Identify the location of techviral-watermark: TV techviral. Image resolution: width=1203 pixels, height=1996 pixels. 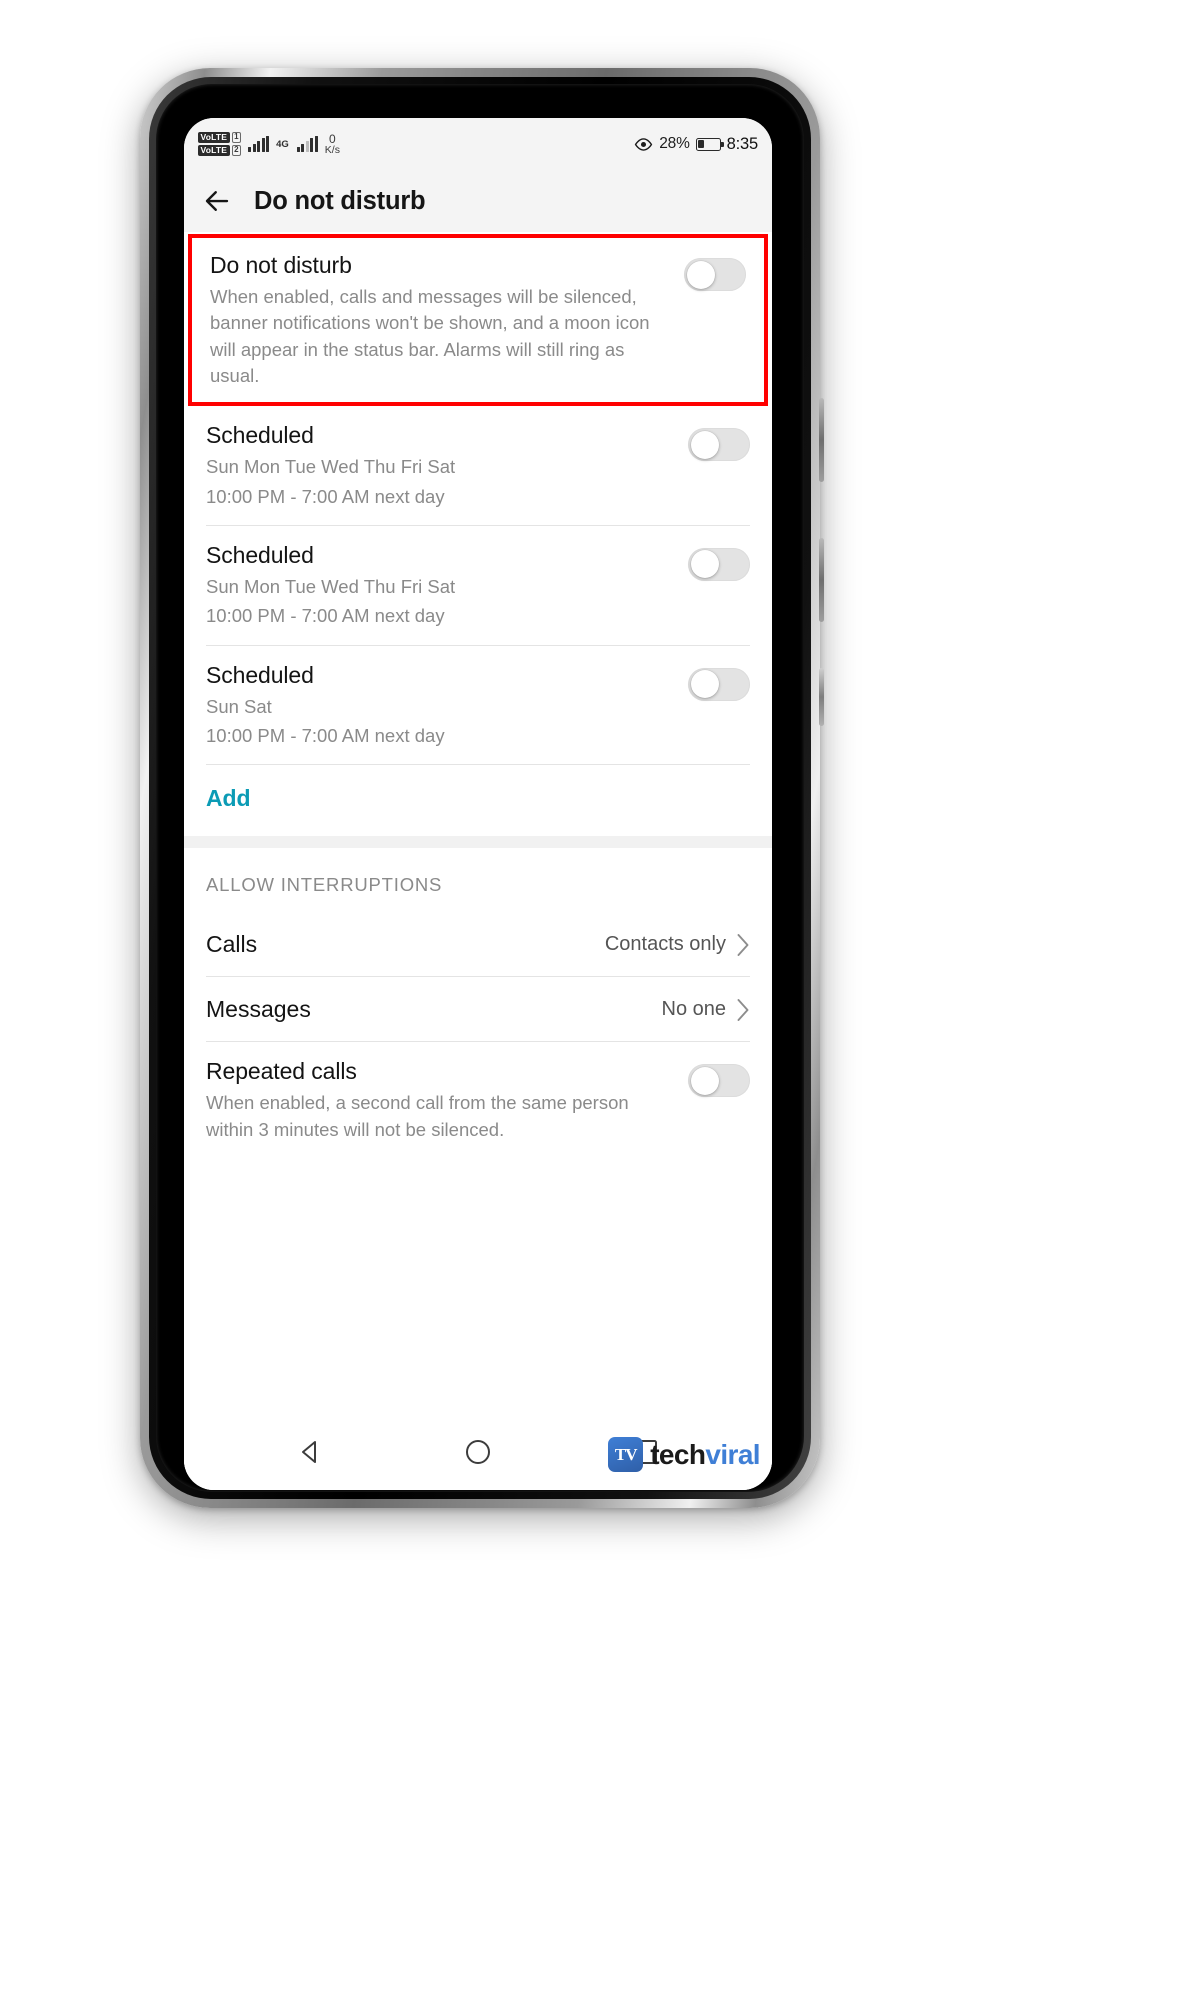
(684, 1454).